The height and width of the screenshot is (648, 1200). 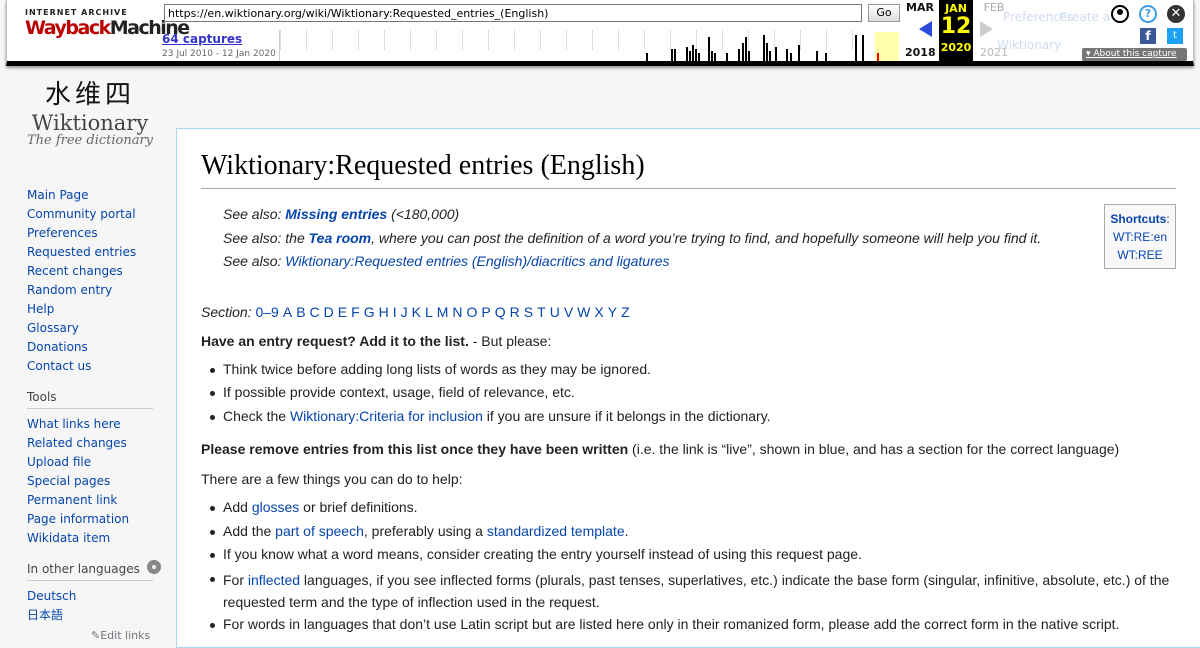 I want to click on twitter-icon: t, so click(x=1175, y=36).